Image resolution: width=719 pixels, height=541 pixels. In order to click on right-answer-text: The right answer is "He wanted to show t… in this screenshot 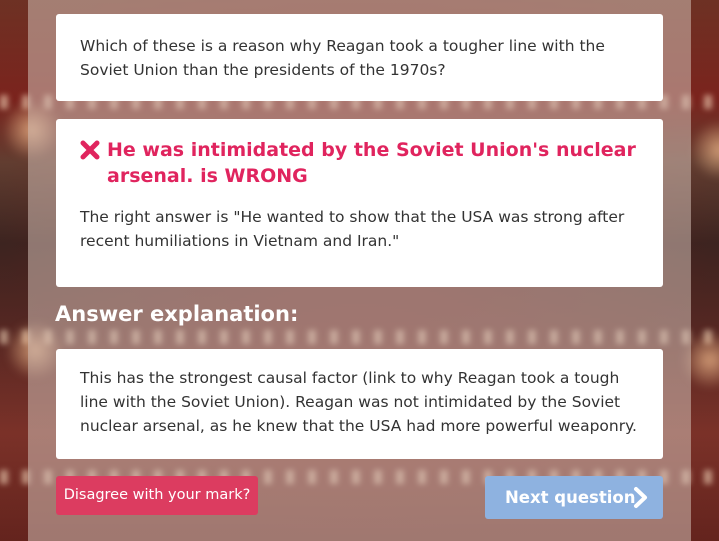, I will do `click(352, 229)`.